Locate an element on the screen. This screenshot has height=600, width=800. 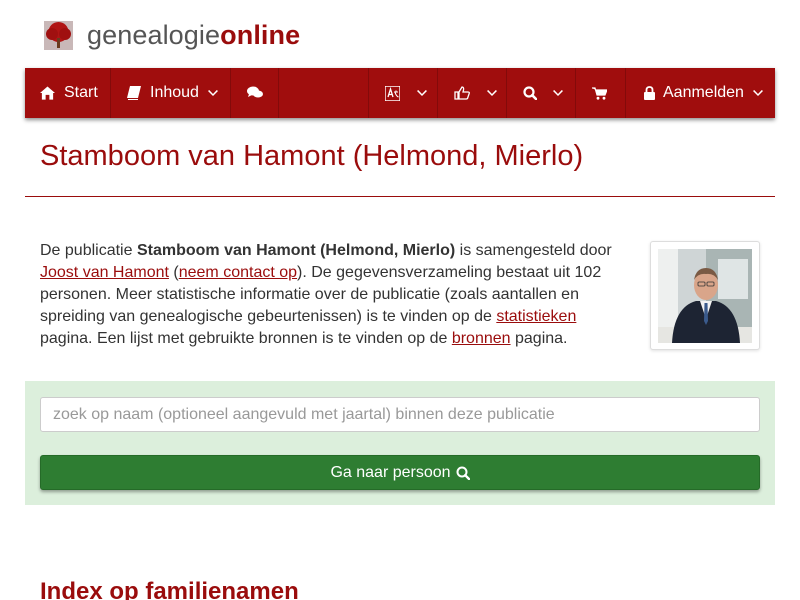
book-icon is located at coordinates (134, 93).